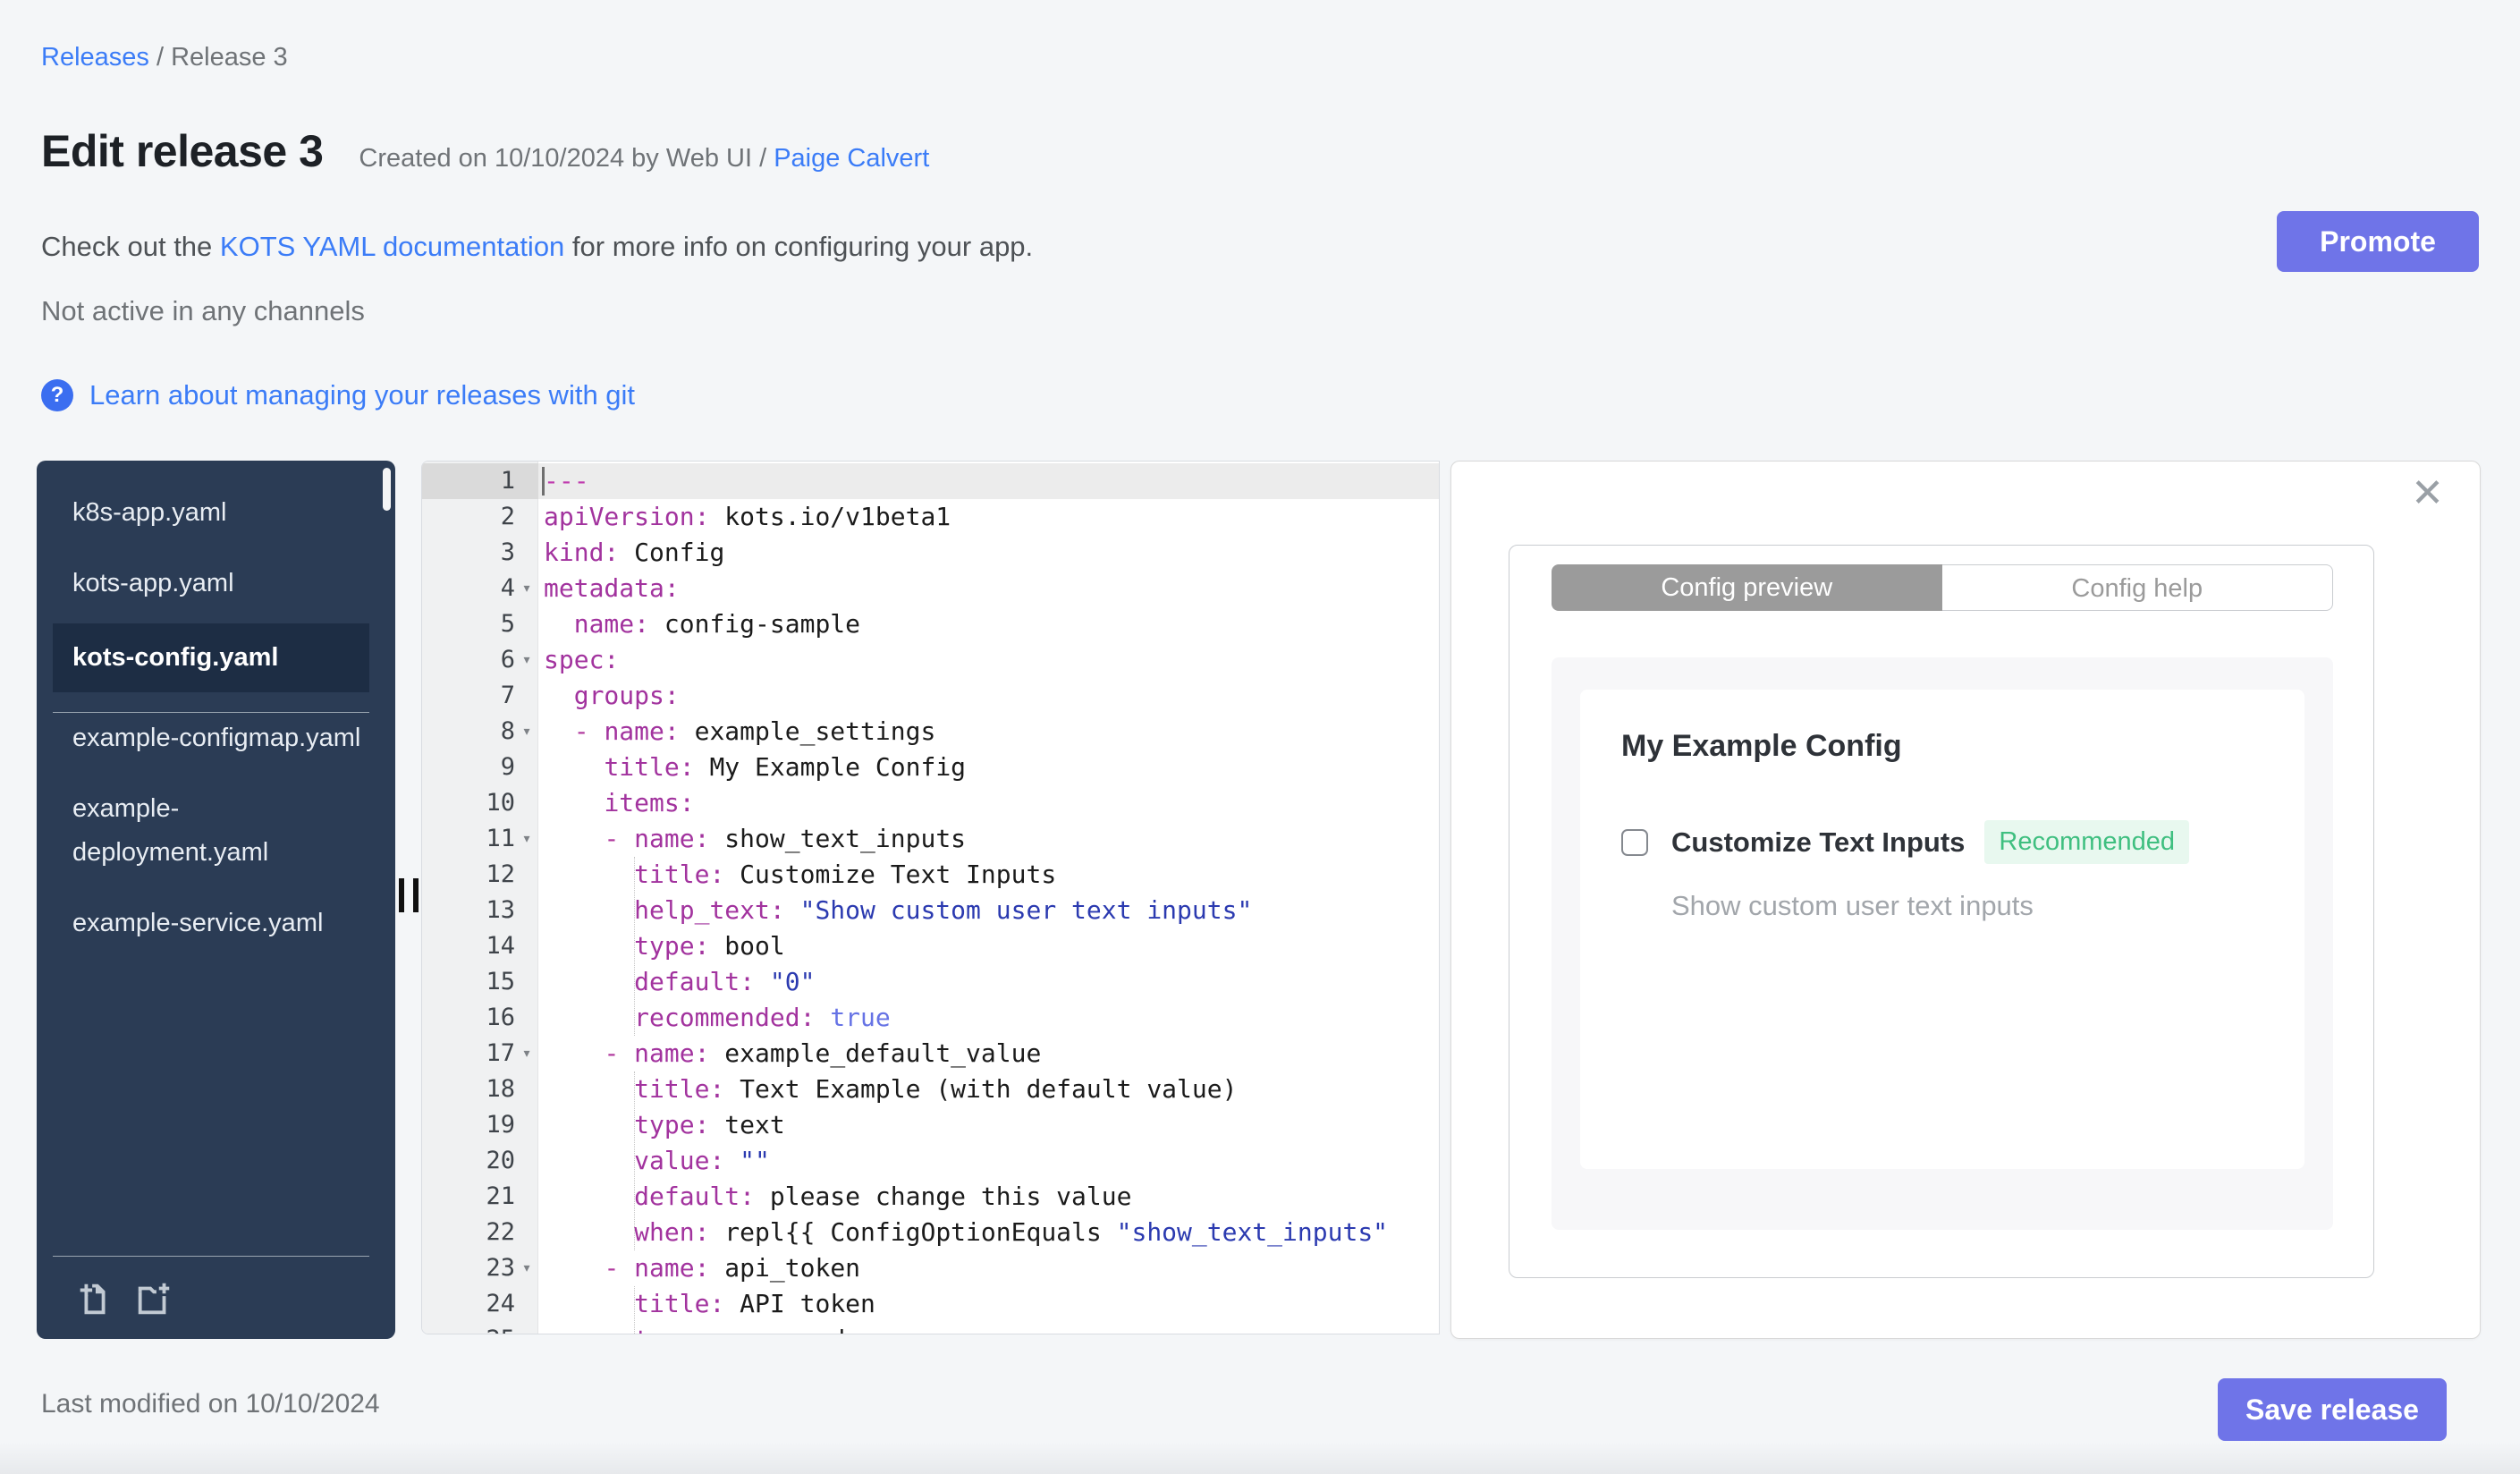 Image resolution: width=2520 pixels, height=1474 pixels. Describe the element at coordinates (930, 660) in the screenshot. I see `code-line: 6 ▾ spec:` at that location.